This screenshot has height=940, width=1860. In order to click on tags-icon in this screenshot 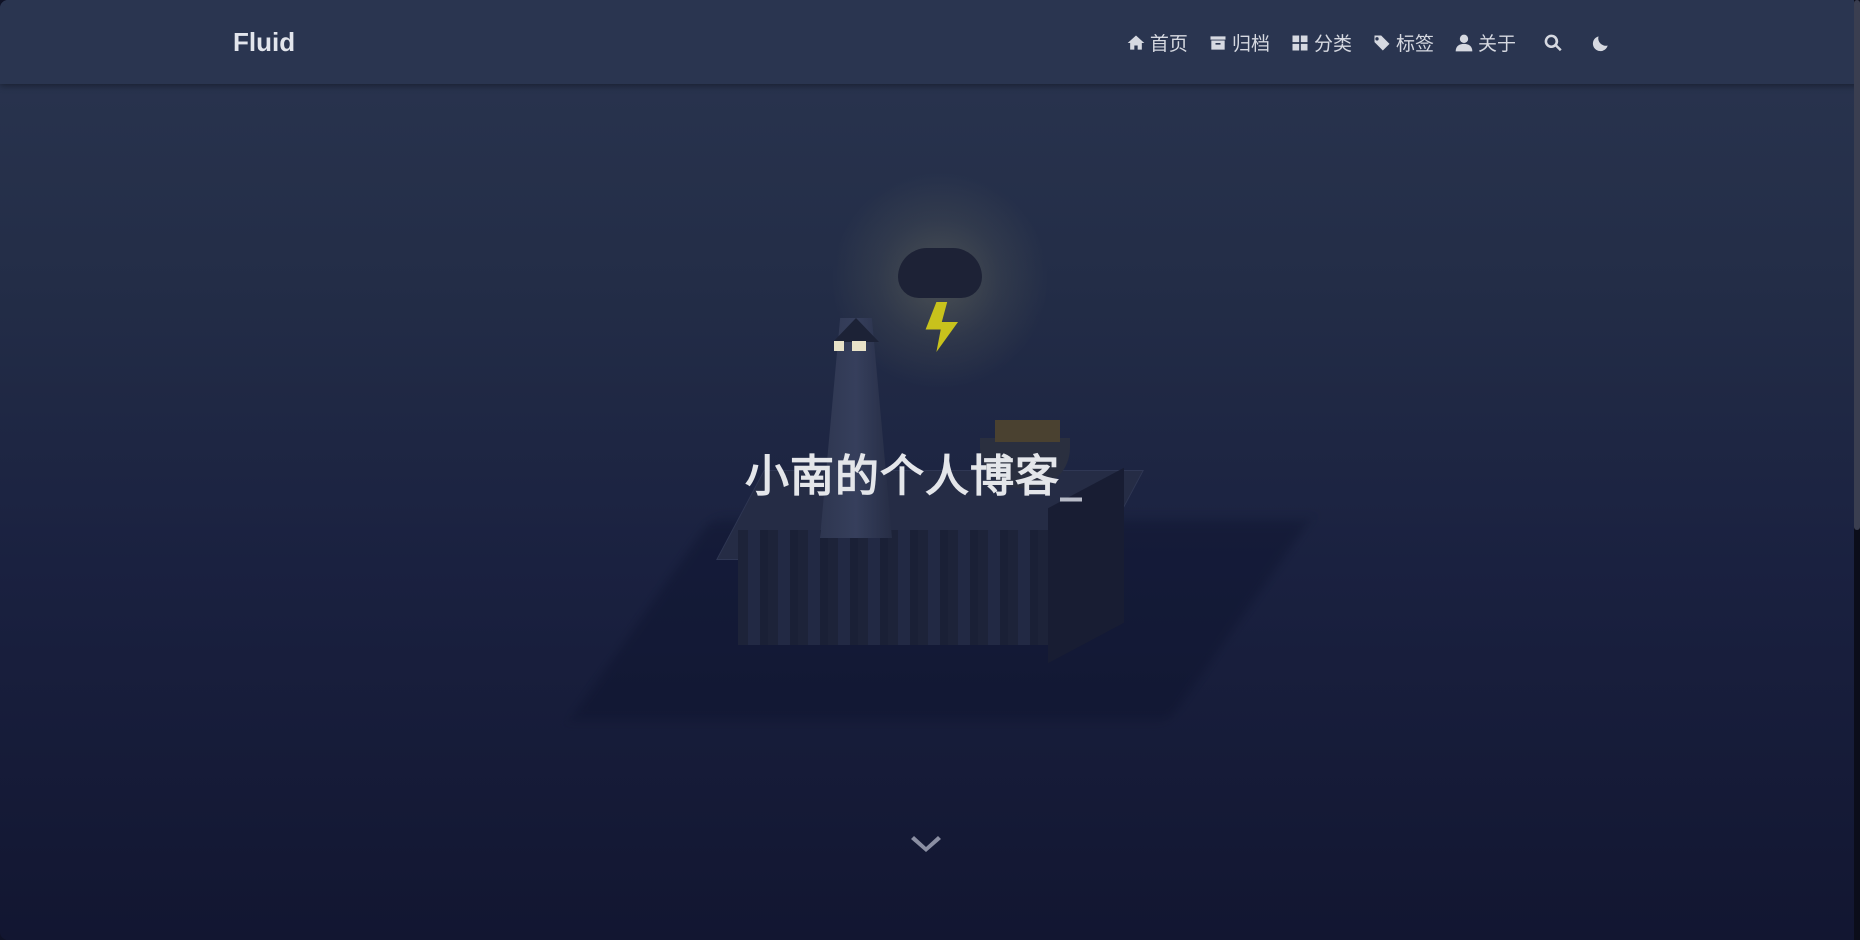, I will do `click(1381, 42)`.